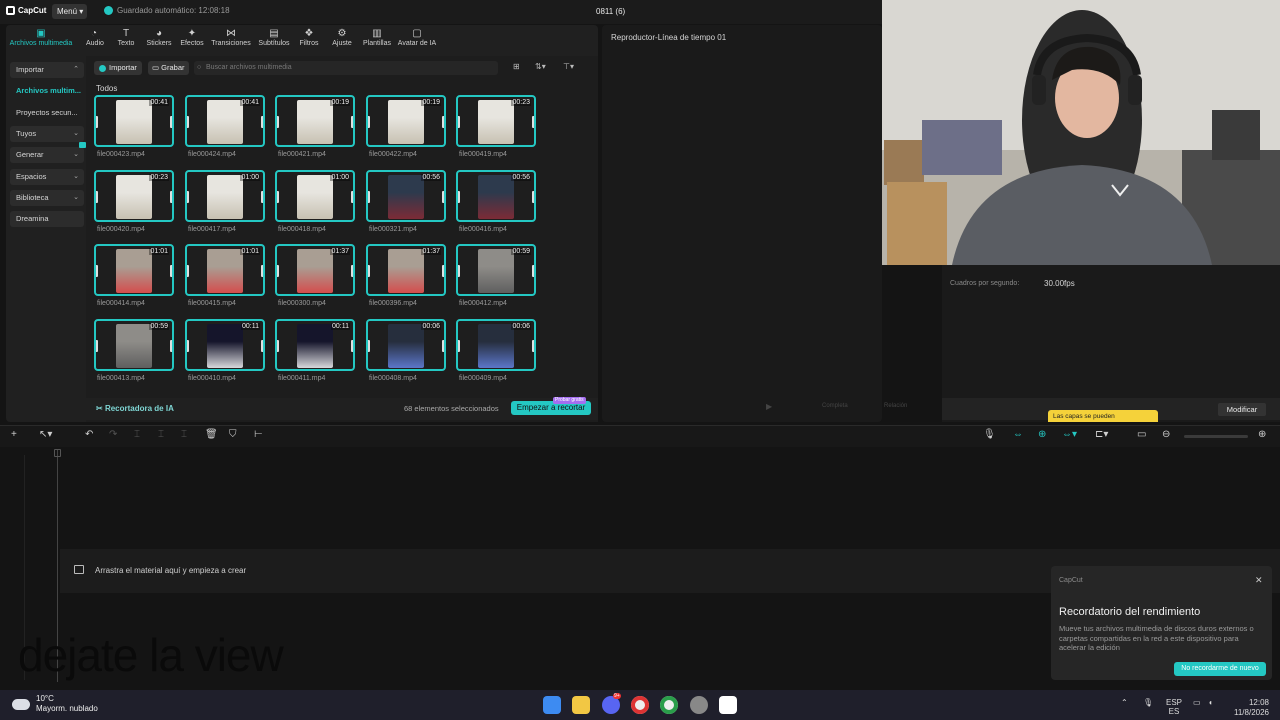 The image size is (1280, 720). I want to click on tab-adjust: ⚙ Ajuste, so click(342, 37).